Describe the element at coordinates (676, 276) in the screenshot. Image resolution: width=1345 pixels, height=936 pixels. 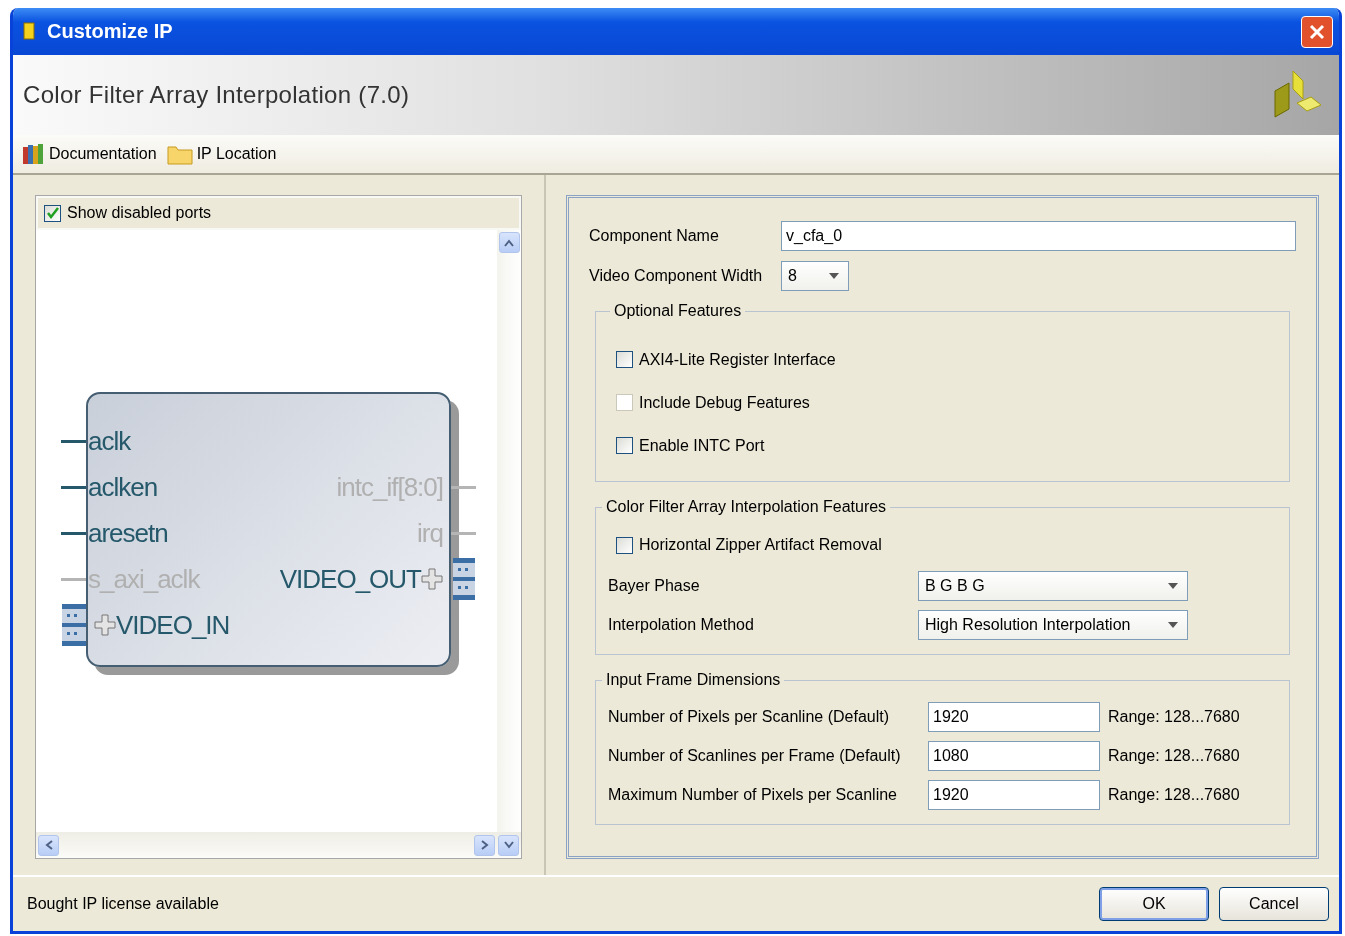
I see `field-label: Video Component Width` at that location.